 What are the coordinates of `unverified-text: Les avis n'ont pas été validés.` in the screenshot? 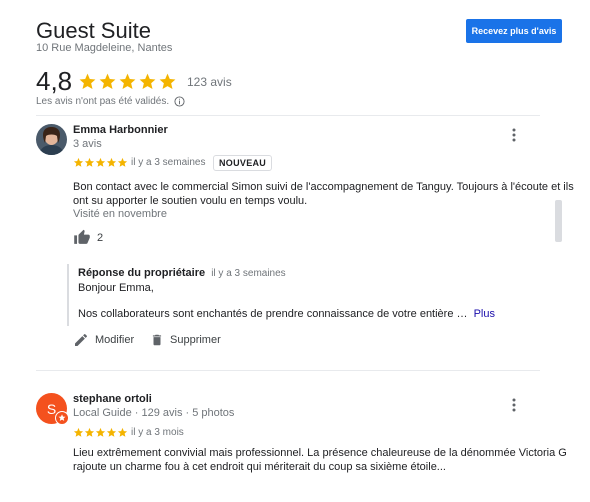 It's located at (103, 101).